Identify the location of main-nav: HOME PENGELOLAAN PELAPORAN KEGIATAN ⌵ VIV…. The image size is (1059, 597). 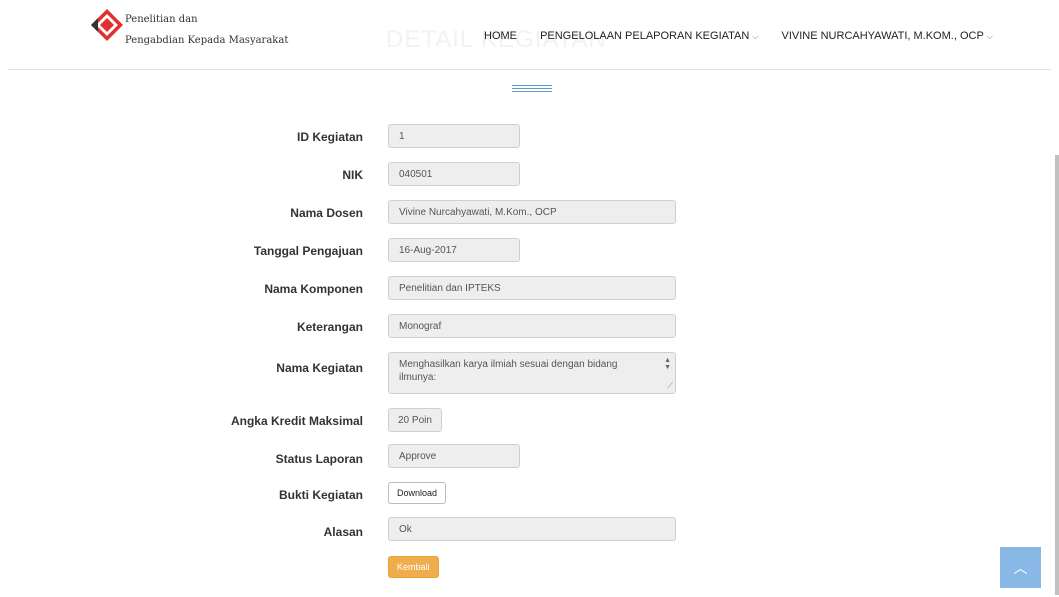
(748, 36).